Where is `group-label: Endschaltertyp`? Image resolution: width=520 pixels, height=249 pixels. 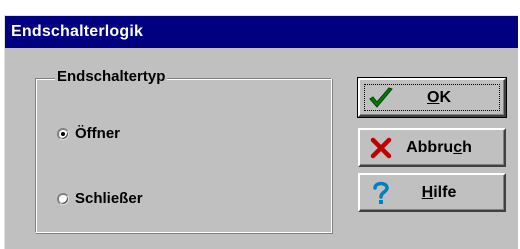
group-label: Endschaltertyp is located at coordinates (111, 77).